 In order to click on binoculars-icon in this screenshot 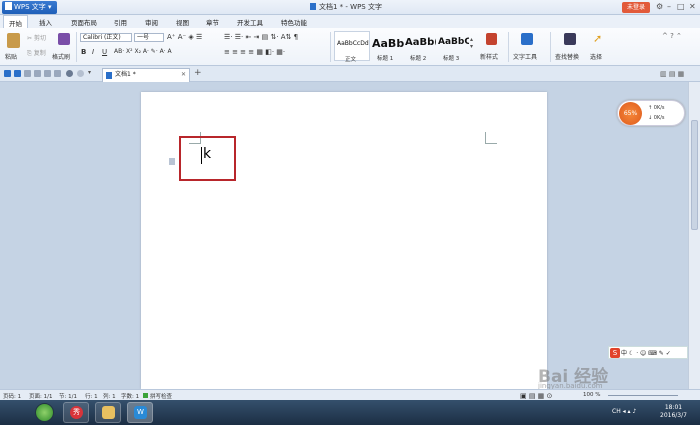, I will do `click(570, 39)`.